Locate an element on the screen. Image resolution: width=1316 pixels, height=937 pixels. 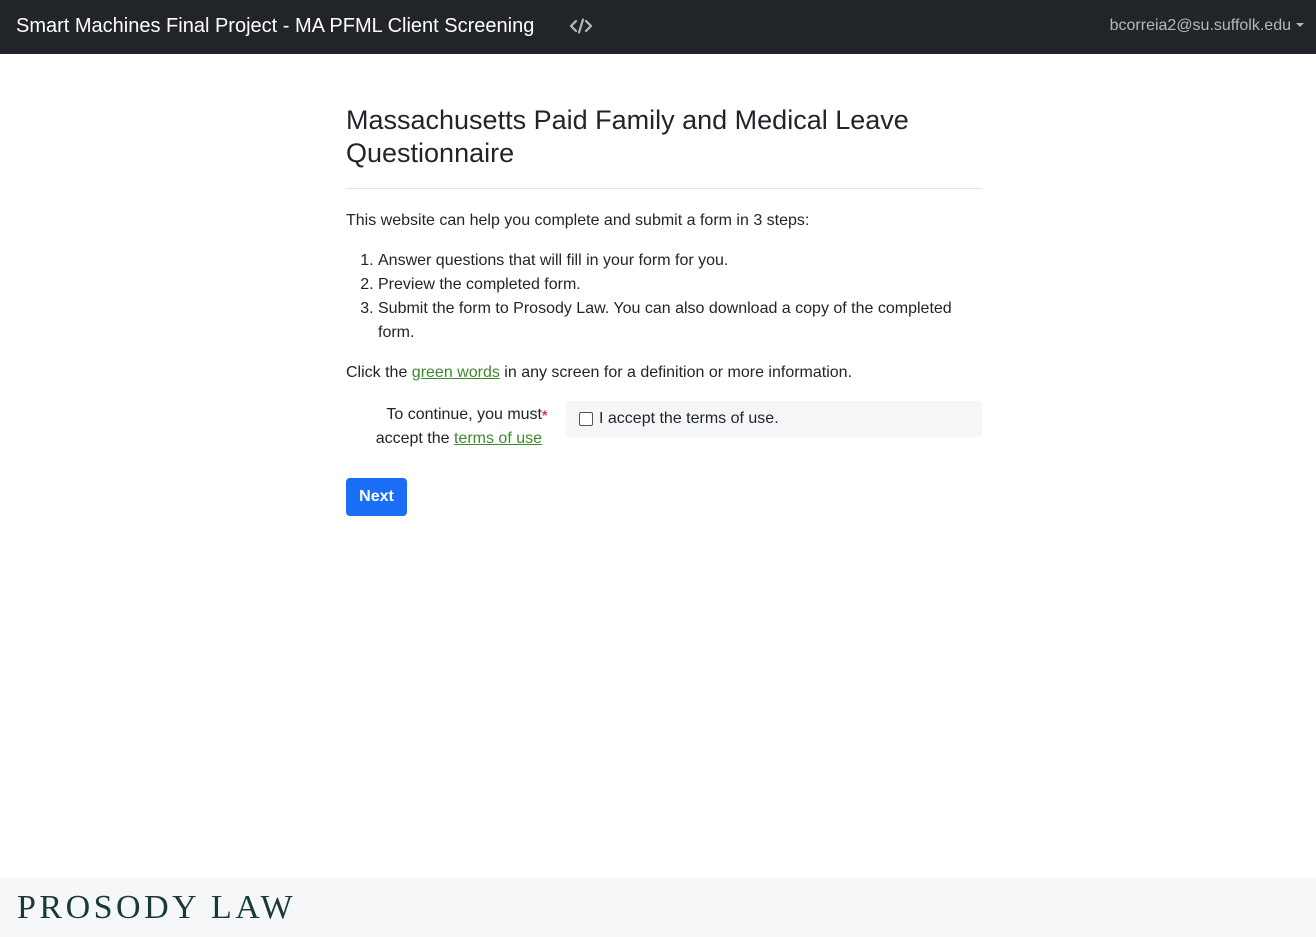
accept-terms-checkbox is located at coordinates (586, 419).